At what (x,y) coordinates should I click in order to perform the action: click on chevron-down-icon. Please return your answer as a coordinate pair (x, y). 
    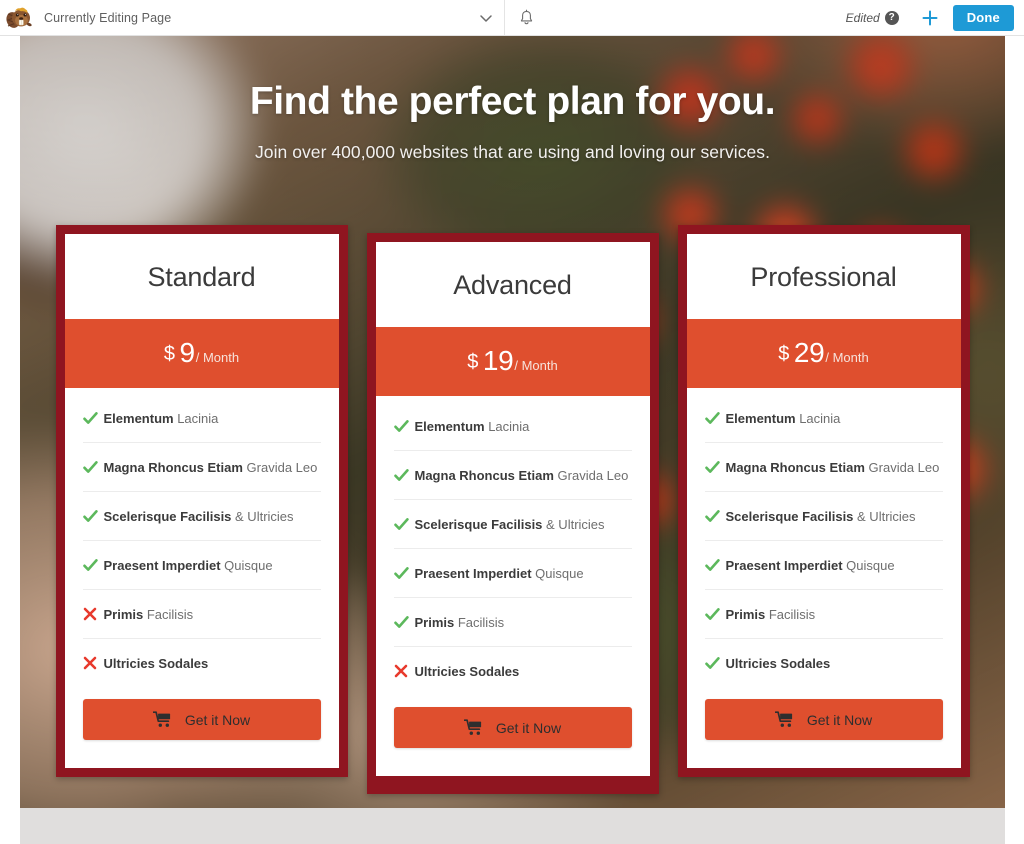
    Looking at the image, I should click on (486, 18).